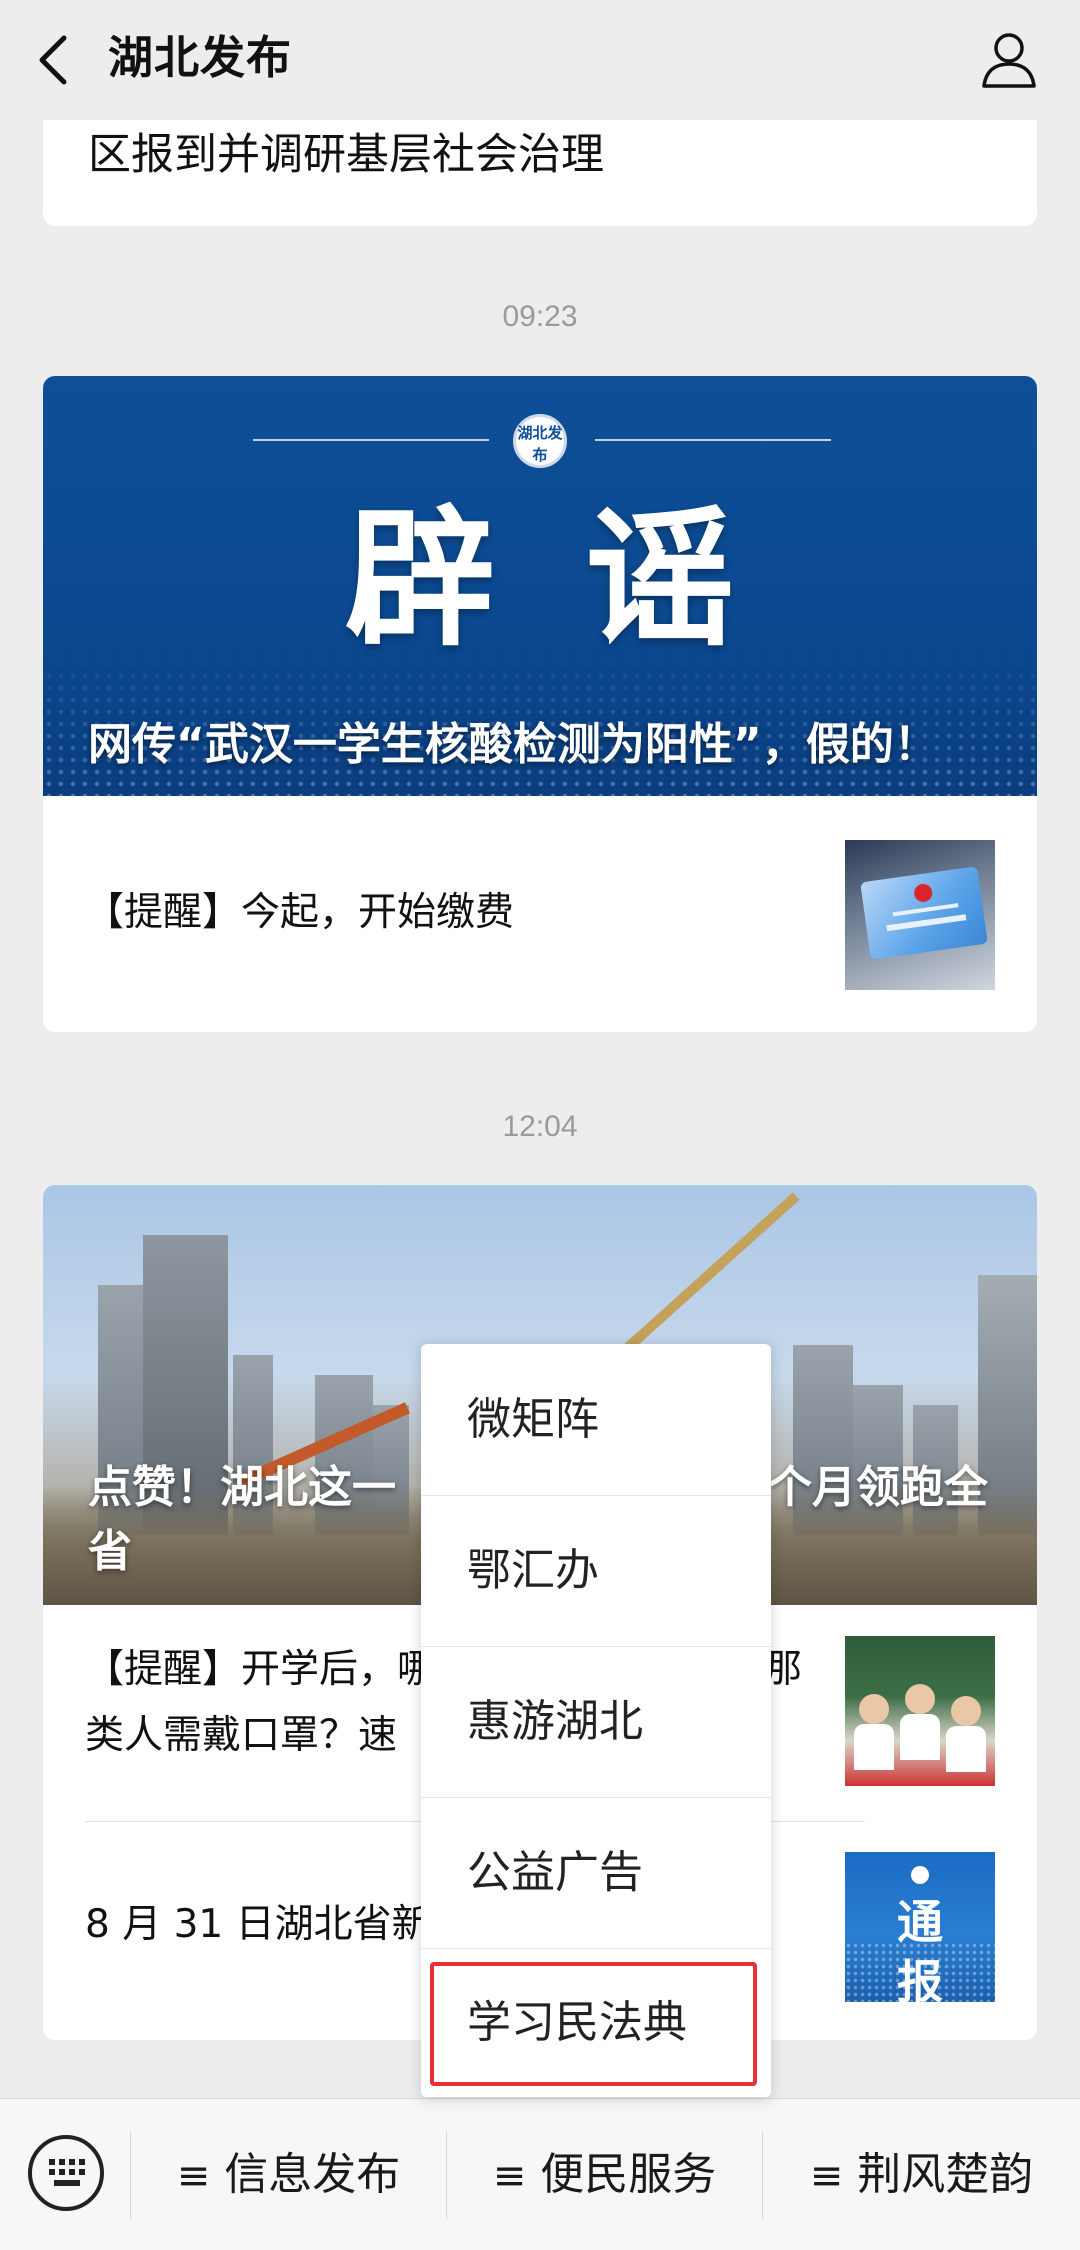 The height and width of the screenshot is (2250, 1080). What do you see at coordinates (241, 1735) in the screenshot?
I see `list-item-title-line2: 类人需戴口罩？速` at bounding box center [241, 1735].